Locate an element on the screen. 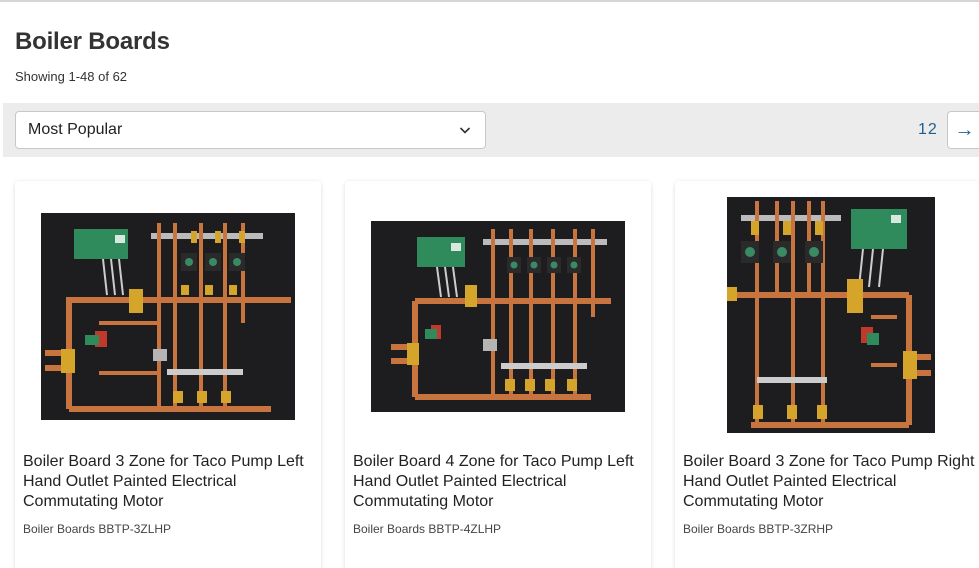  product-sku: Boiler Boards BBTP-3ZRHP is located at coordinates (758, 529).